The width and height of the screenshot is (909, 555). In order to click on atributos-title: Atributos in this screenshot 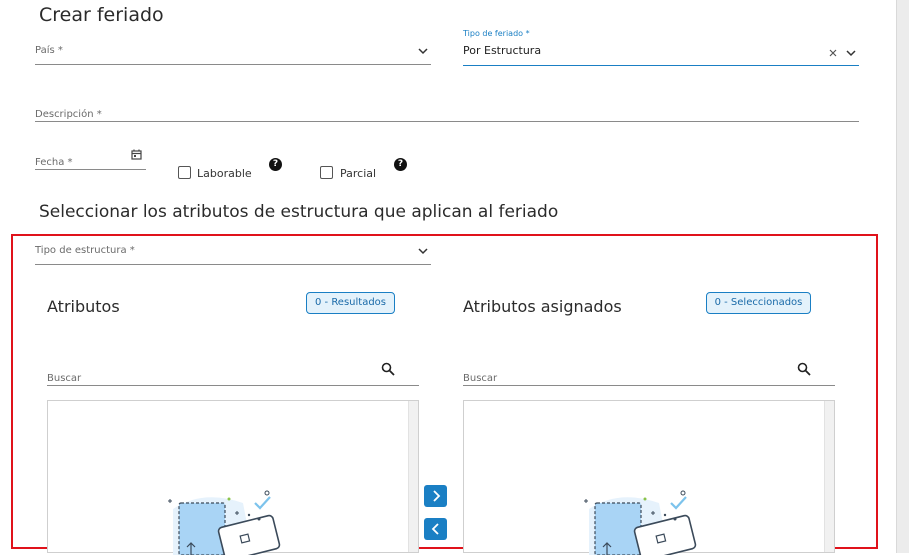, I will do `click(83, 306)`.